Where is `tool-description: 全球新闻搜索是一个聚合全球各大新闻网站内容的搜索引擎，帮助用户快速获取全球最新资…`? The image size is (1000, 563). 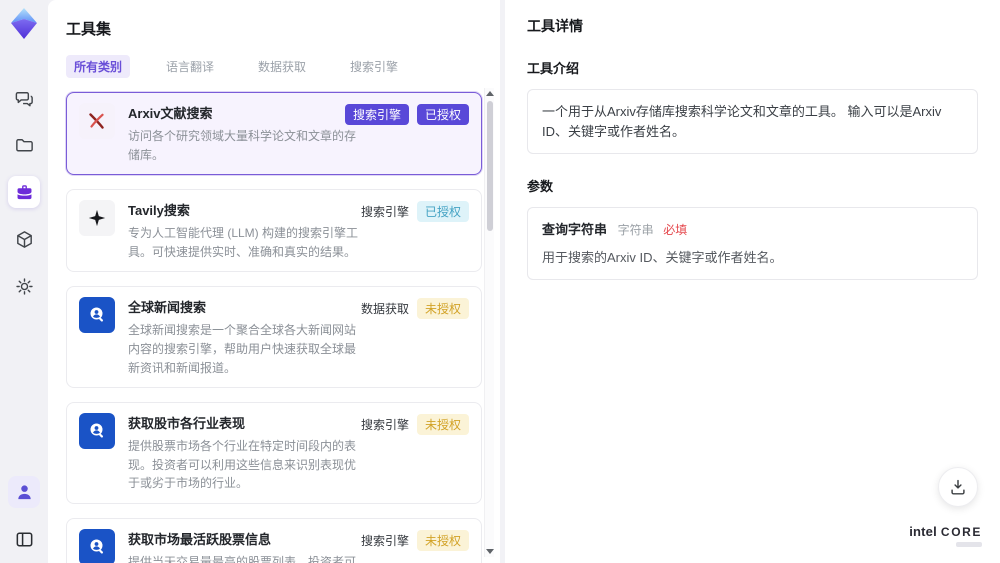 tool-description: 全球新闻搜索是一个聚合全球各大新闻网站内容的搜索引擎，帮助用户快速获取全球最新资… is located at coordinates (242, 349).